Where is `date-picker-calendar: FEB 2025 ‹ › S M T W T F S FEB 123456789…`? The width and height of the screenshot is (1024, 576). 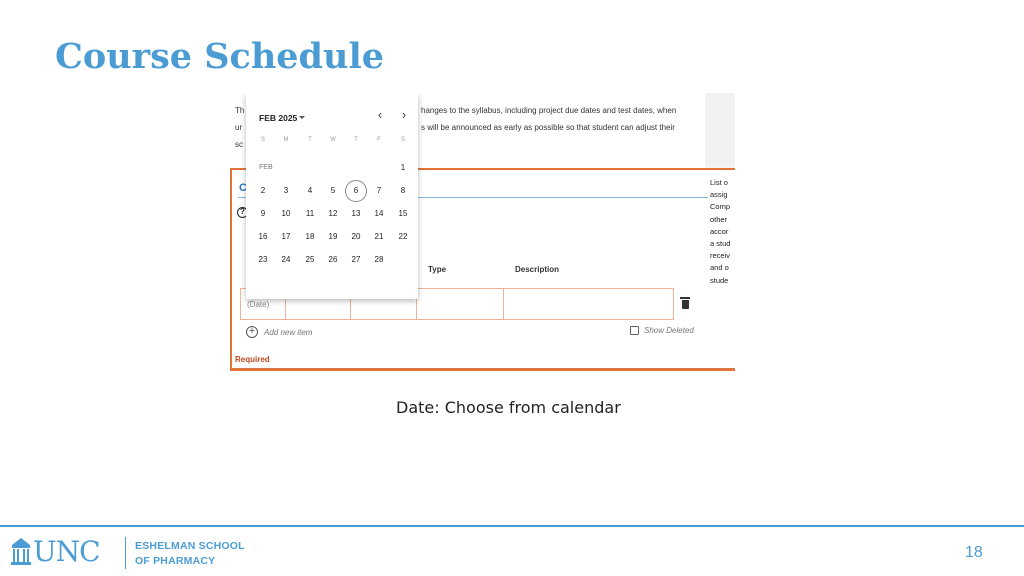
date-picker-calendar: FEB 2025 ‹ › S M T W T F S FEB 123456789… is located at coordinates (332, 196).